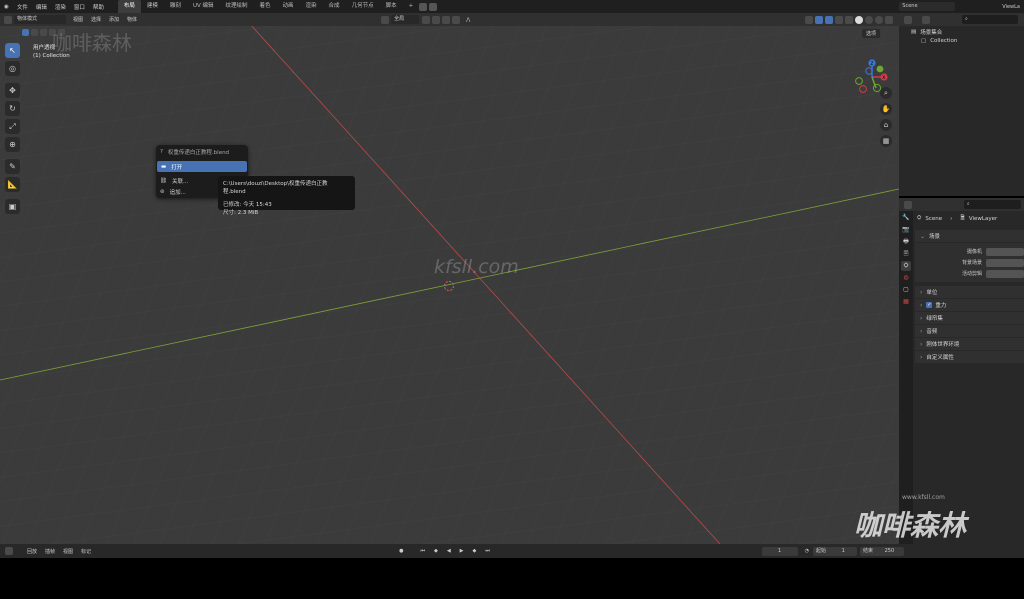 Image resolution: width=1024 pixels, height=599 pixels. What do you see at coordinates (25, 32) in the screenshot?
I see `select-new-icon` at bounding box center [25, 32].